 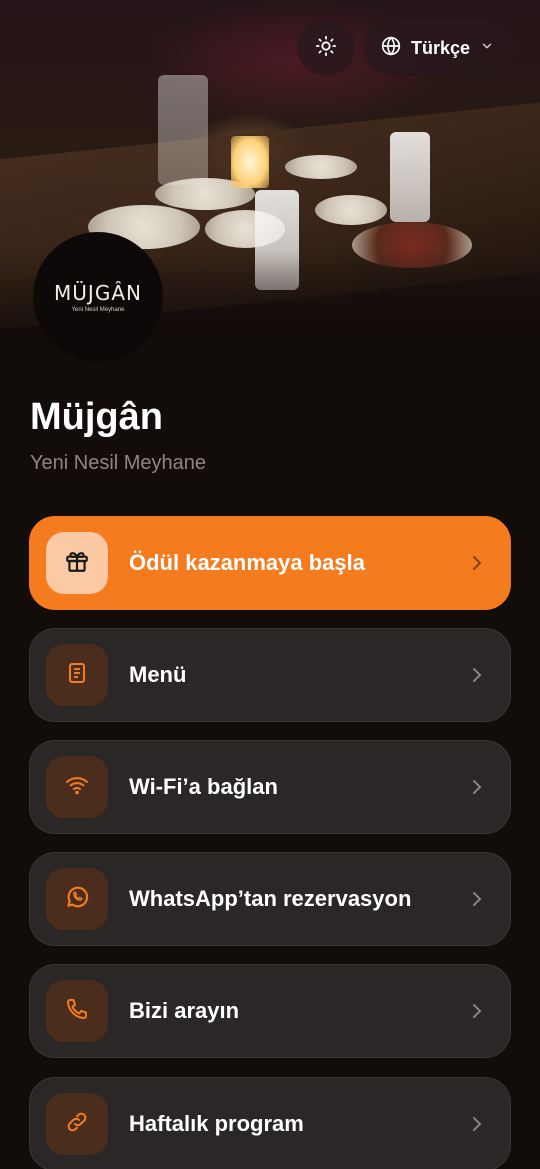 What do you see at coordinates (216, 1123) in the screenshot?
I see `weekly-program-label: Haftalık program` at bounding box center [216, 1123].